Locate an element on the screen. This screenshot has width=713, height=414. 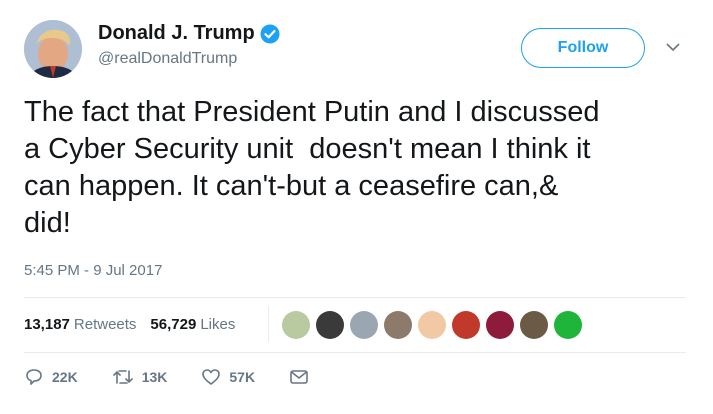
likes-label: Likes is located at coordinates (217, 324).